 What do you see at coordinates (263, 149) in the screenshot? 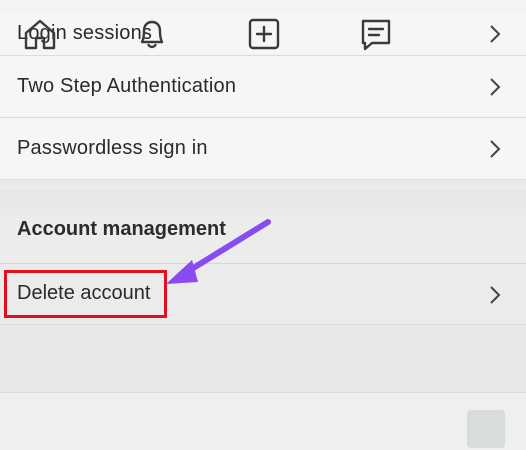
I see `settings-item-passwordless-sign-in: Passwordless sign in` at bounding box center [263, 149].